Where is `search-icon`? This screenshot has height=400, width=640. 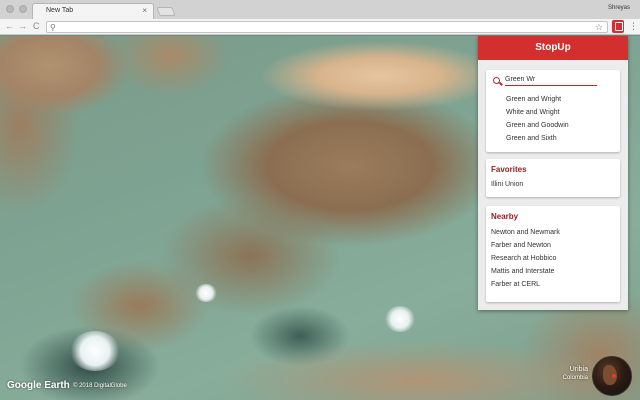
search-icon is located at coordinates (496, 80).